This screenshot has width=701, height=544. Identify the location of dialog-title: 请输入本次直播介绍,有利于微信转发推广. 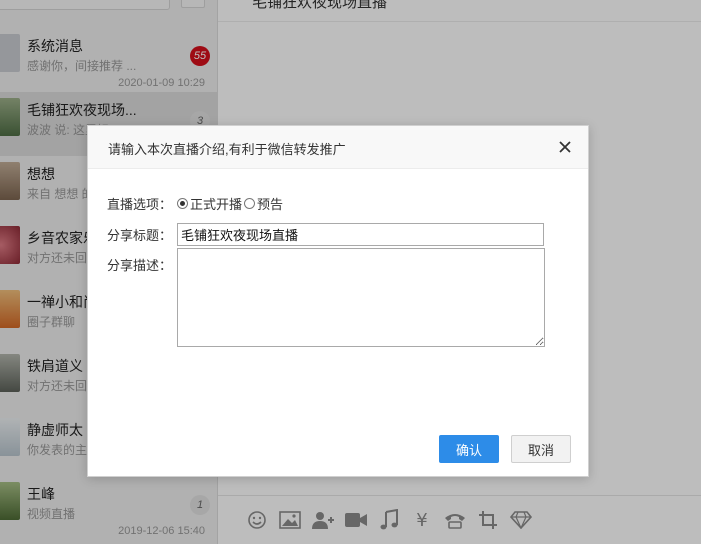
(227, 149).